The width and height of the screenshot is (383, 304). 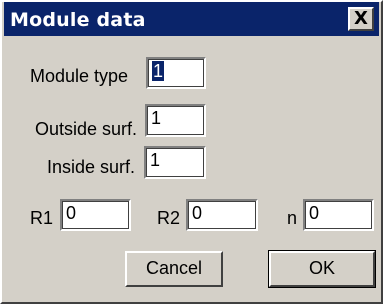 I want to click on r1-input: 0, so click(x=95, y=215).